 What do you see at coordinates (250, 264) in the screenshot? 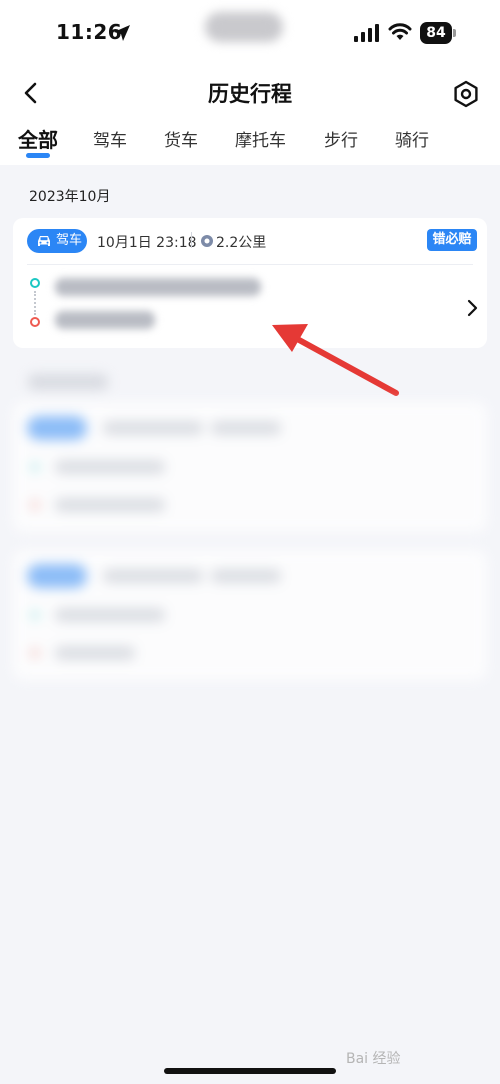
I see `card-divider` at bounding box center [250, 264].